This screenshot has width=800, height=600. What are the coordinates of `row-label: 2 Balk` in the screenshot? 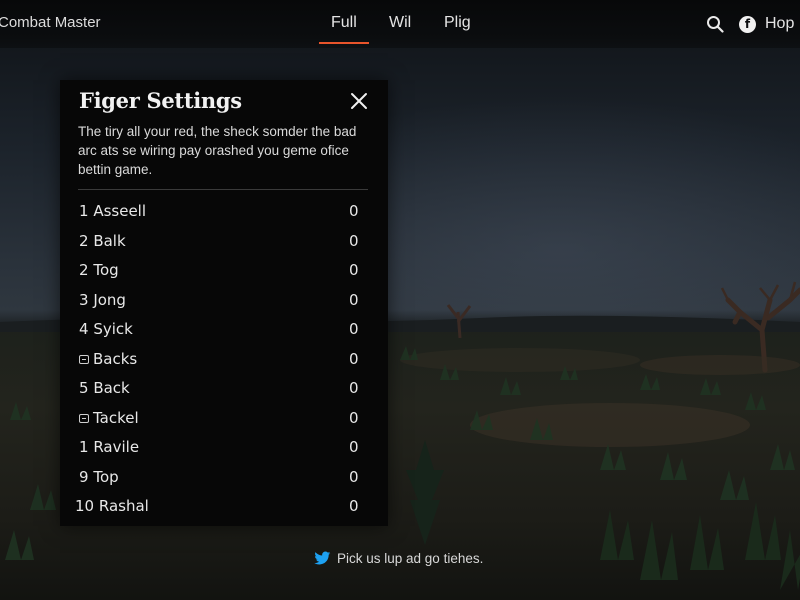 It's located at (102, 241).